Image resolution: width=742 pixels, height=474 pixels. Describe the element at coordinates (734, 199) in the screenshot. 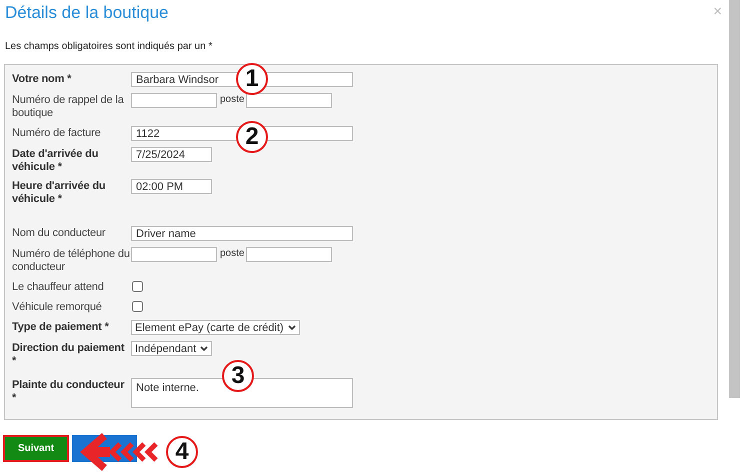

I see `scrollbar` at that location.